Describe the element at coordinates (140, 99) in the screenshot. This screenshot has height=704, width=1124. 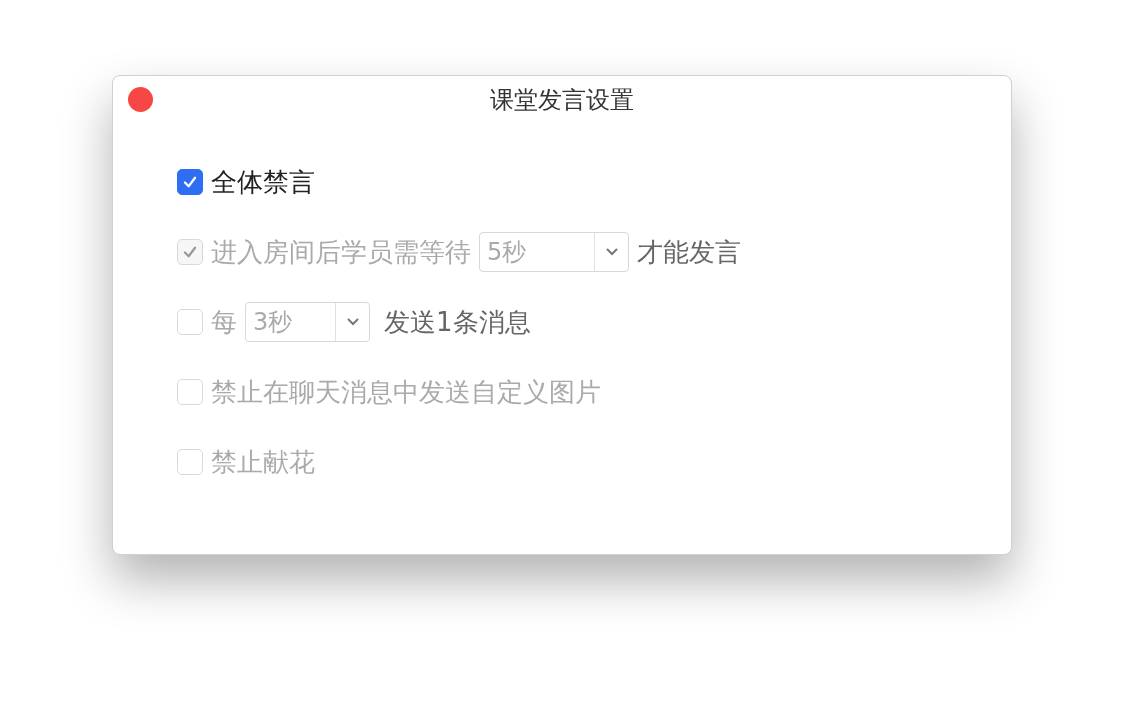
I see `close-button` at that location.